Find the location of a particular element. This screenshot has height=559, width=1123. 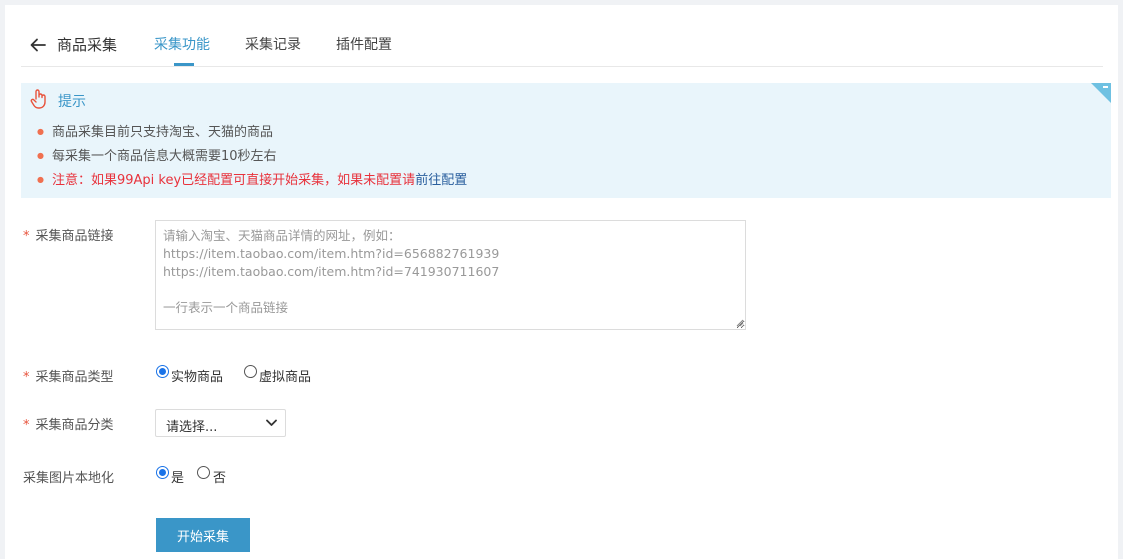

localize-field-label: 采集图片本地化 is located at coordinates (68, 476).